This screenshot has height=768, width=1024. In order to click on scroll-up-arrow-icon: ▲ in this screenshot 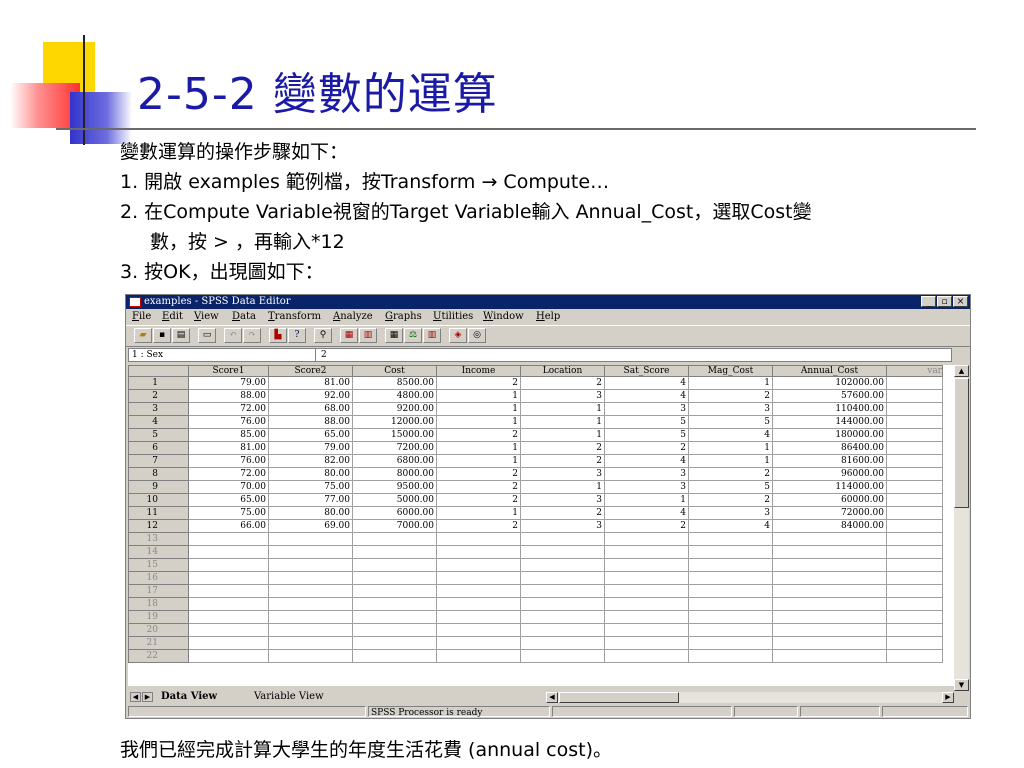, I will do `click(961, 371)`.